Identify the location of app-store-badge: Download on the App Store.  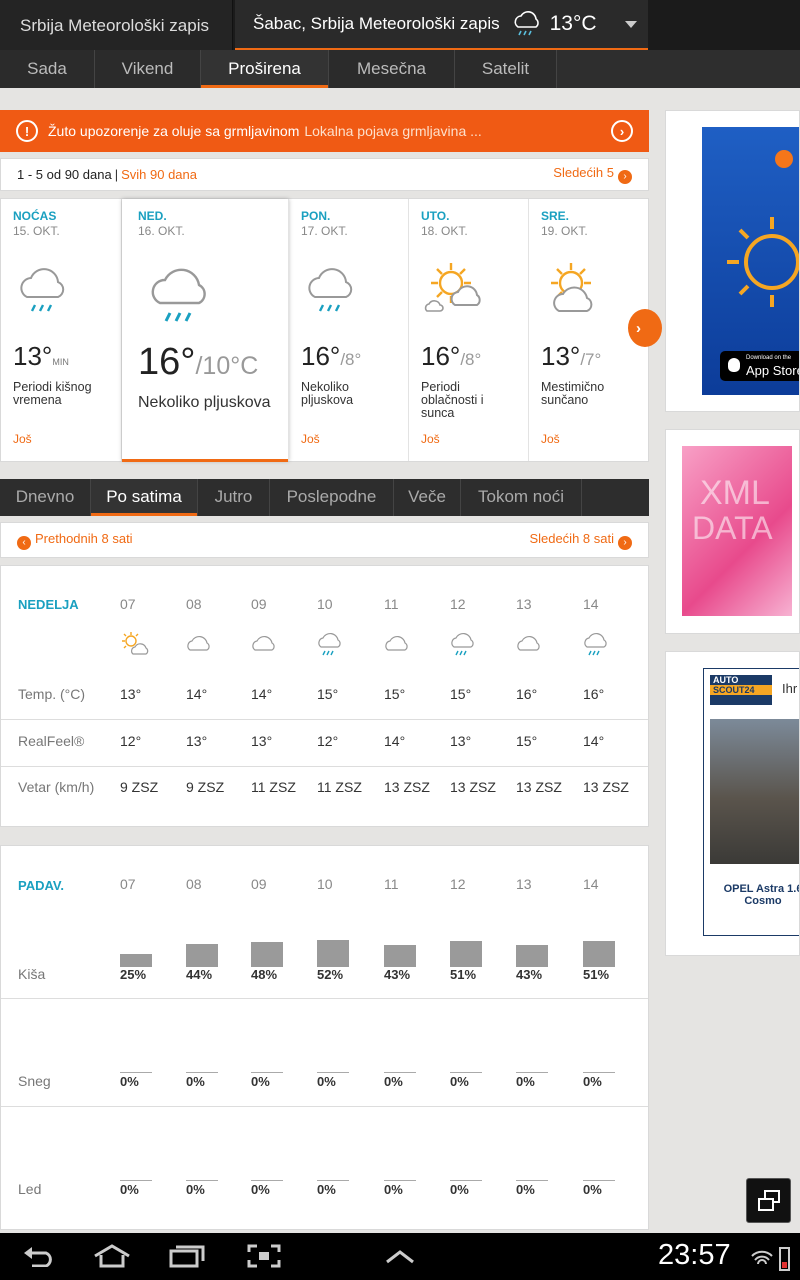
(760, 366).